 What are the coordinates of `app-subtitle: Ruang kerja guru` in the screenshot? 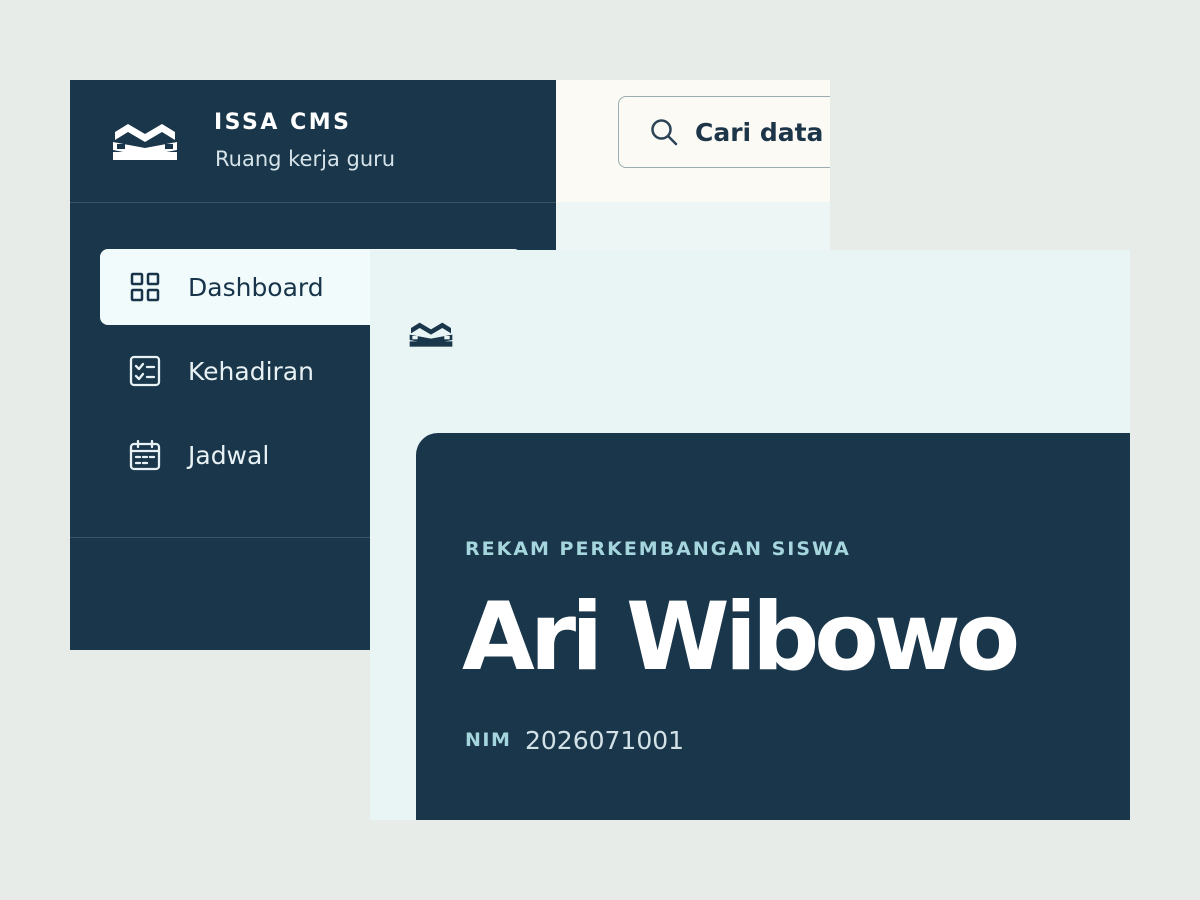 It's located at (305, 159).